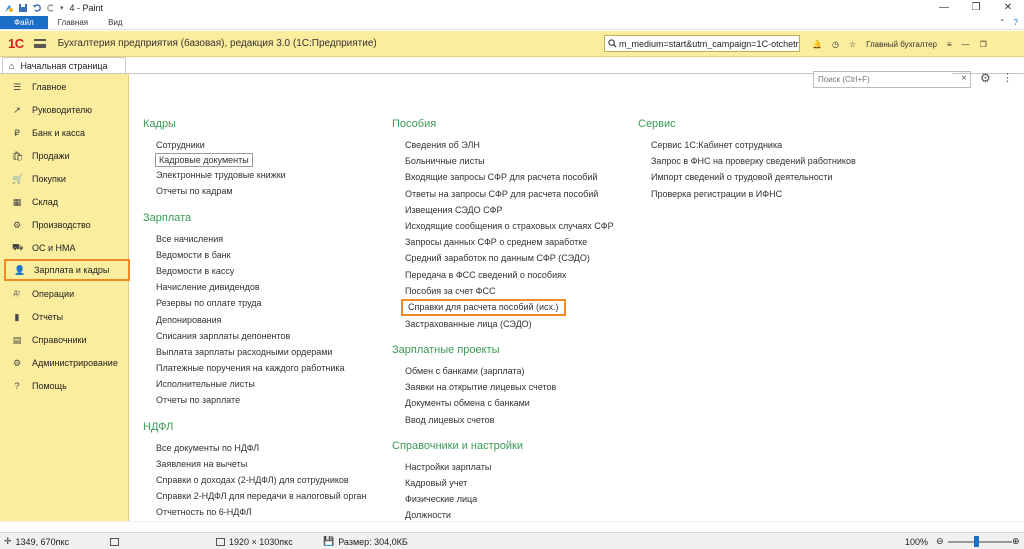  What do you see at coordinates (976, 8) in the screenshot?
I see `maximize-button: ❐` at bounding box center [976, 8].